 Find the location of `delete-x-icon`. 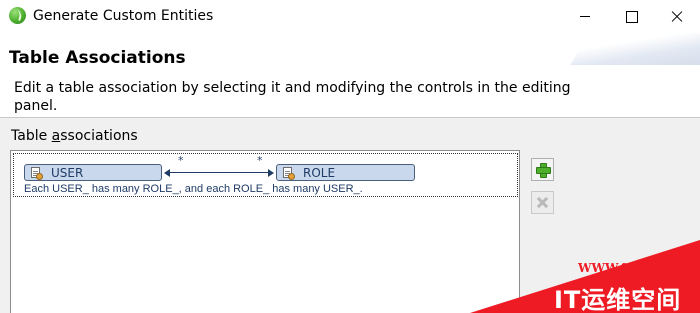

delete-x-icon is located at coordinates (542, 202).